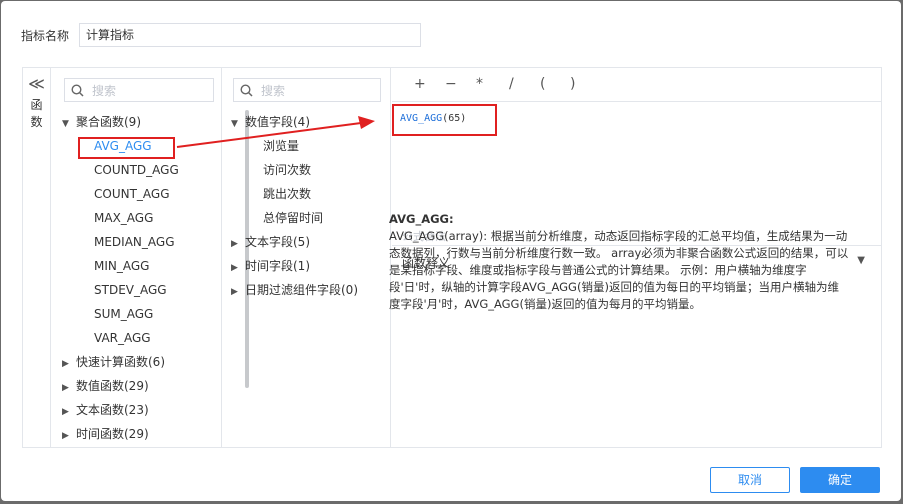 Image resolution: width=903 pixels, height=504 pixels. Describe the element at coordinates (636, 85) in the screenshot. I see `operator-toolbar: + − * / ( )` at that location.